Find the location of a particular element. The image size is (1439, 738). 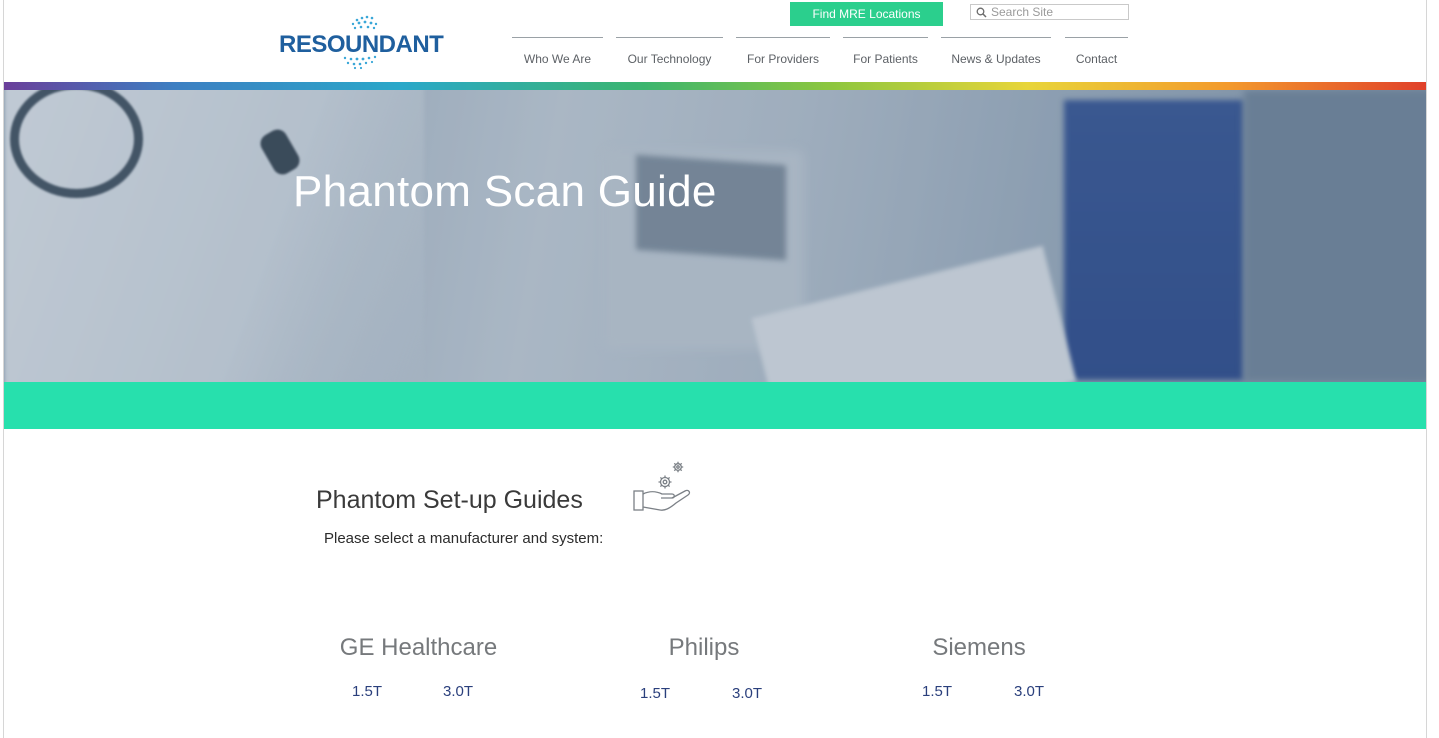

manufacturer-philips: Philips is located at coordinates (704, 647).